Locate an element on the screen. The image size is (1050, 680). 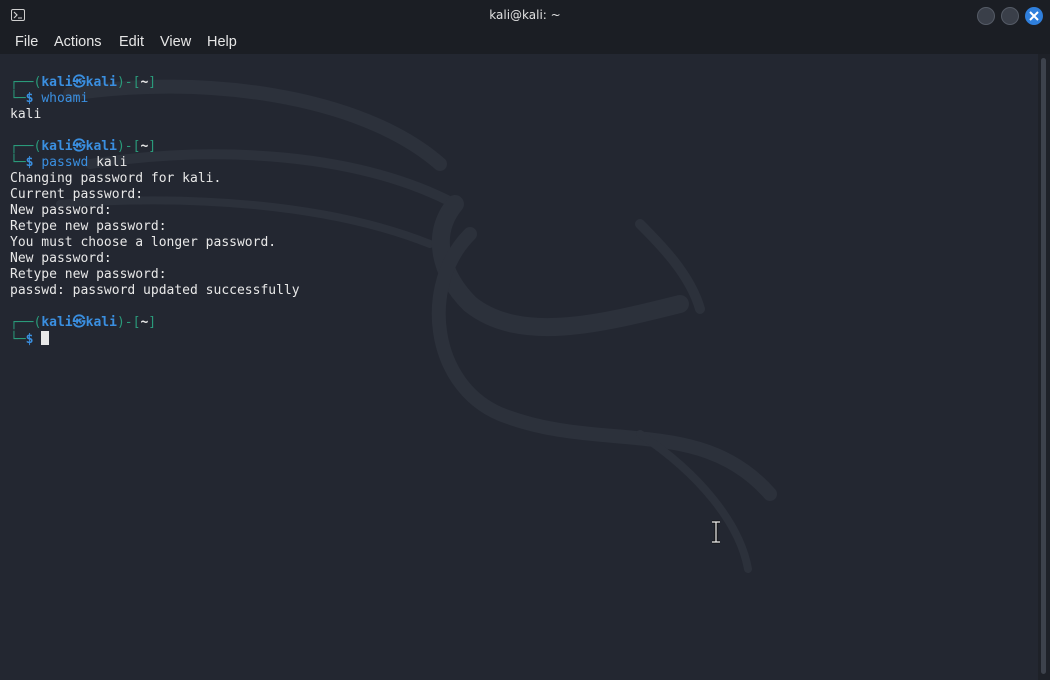
window-titlebar: kali@kali: ~ is located at coordinates (525, 16).